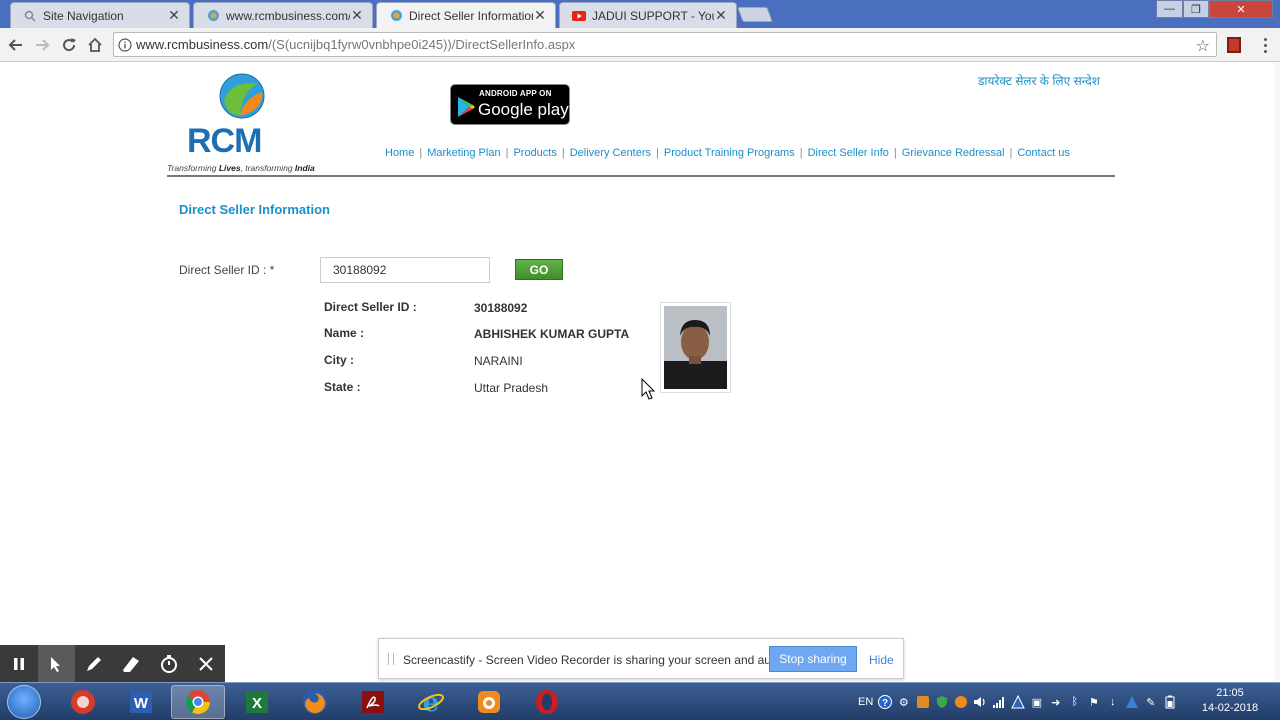 The height and width of the screenshot is (720, 1280). I want to click on tray-a-icon, so click(1017, 702).